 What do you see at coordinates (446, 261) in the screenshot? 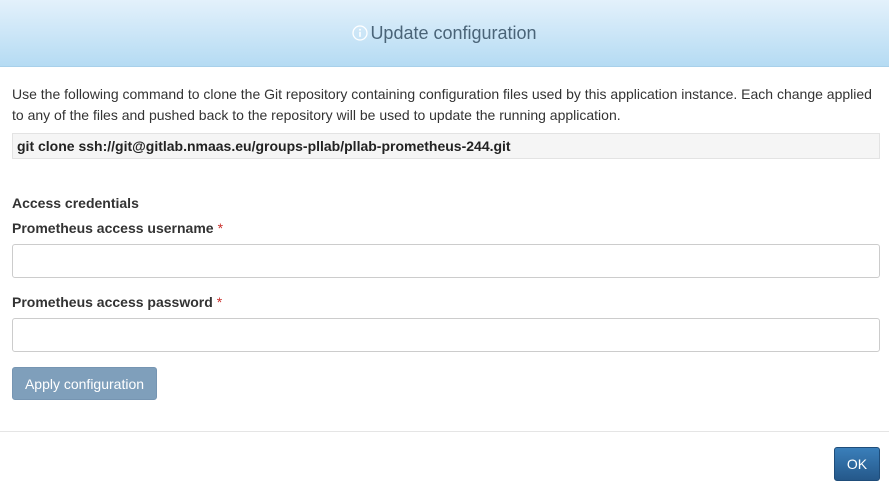
I see `username-input` at bounding box center [446, 261].